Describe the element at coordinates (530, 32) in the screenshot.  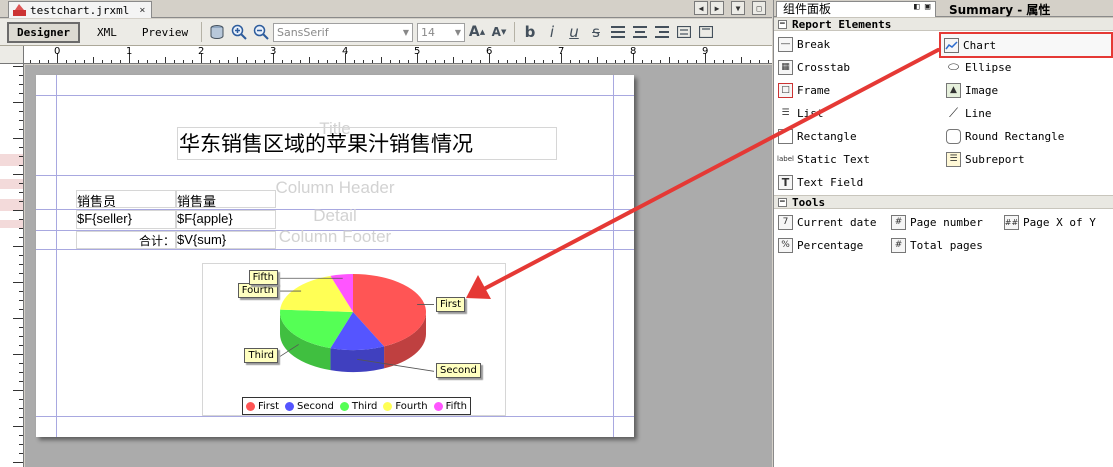
I see `bold-icon: b` at that location.